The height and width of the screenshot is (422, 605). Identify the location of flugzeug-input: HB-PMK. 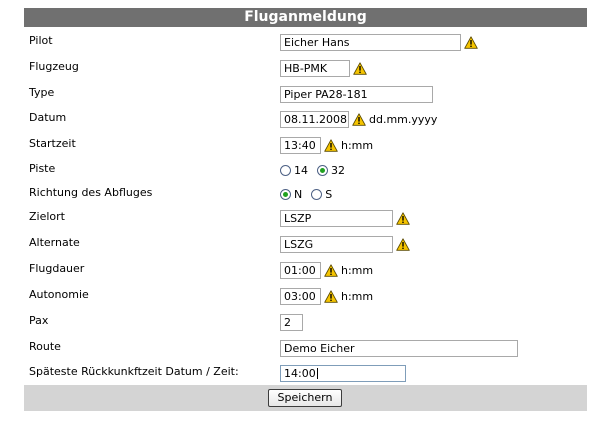
(315, 68).